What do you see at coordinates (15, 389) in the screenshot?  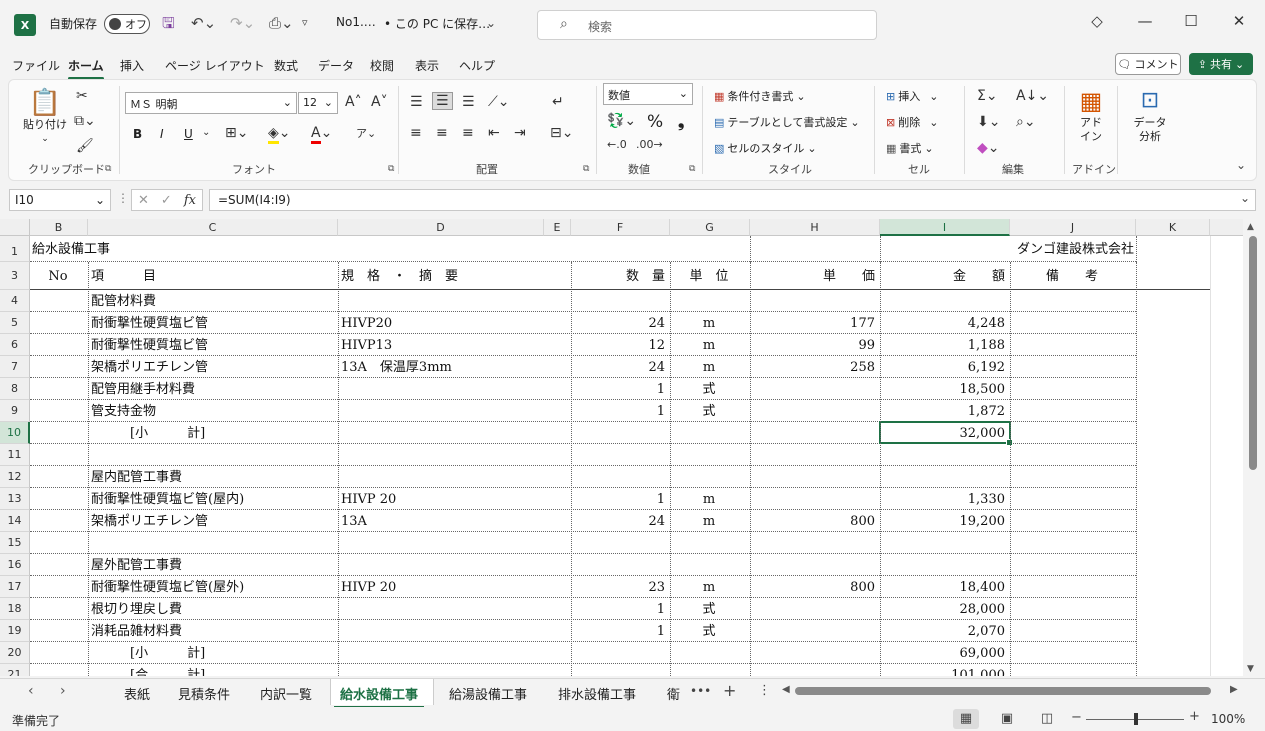 I see `row-header: 8` at bounding box center [15, 389].